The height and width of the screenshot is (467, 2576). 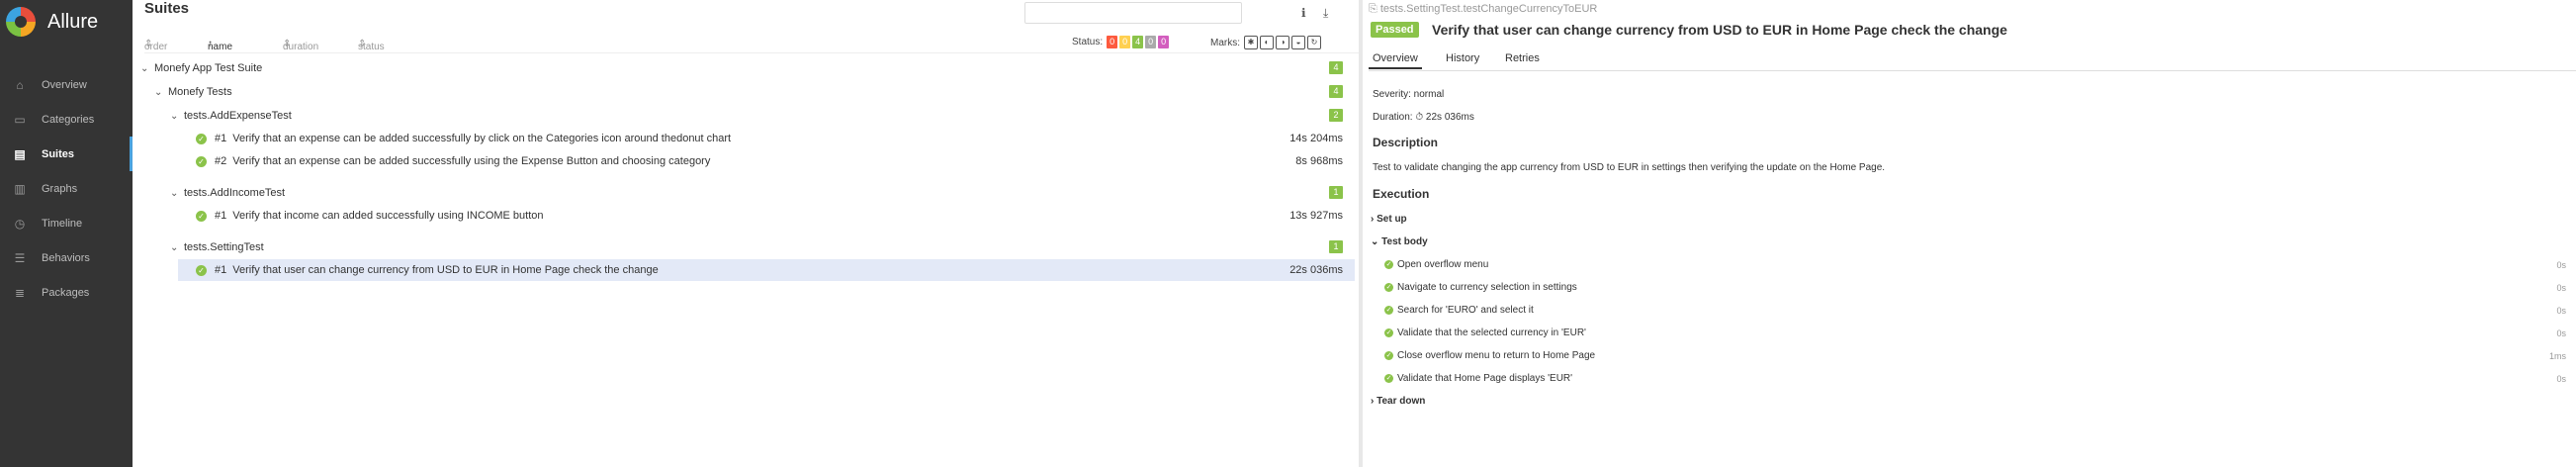 What do you see at coordinates (1251, 43) in the screenshot?
I see `flaky-mark-icon: ✱` at bounding box center [1251, 43].